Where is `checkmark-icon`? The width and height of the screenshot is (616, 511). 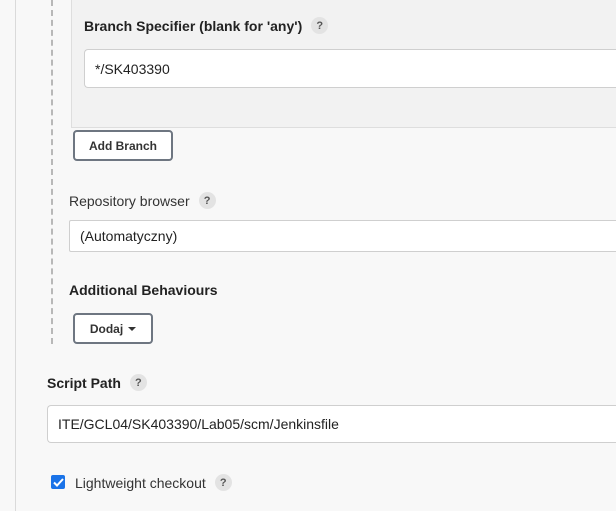 checkmark-icon is located at coordinates (58, 482).